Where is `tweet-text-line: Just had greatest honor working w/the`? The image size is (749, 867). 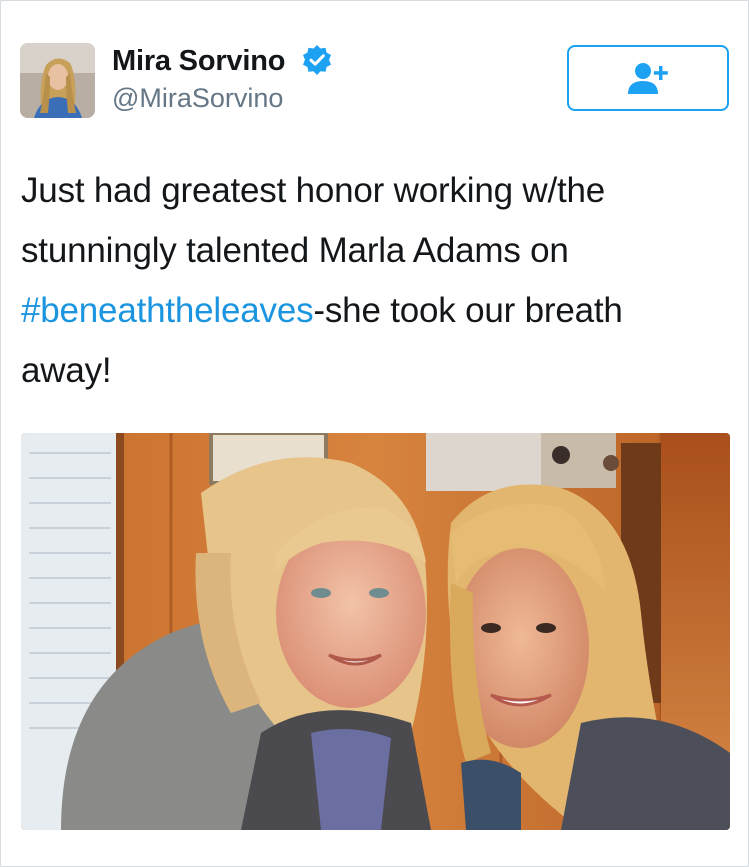 tweet-text-line: Just had greatest honor working w/the is located at coordinates (313, 190).